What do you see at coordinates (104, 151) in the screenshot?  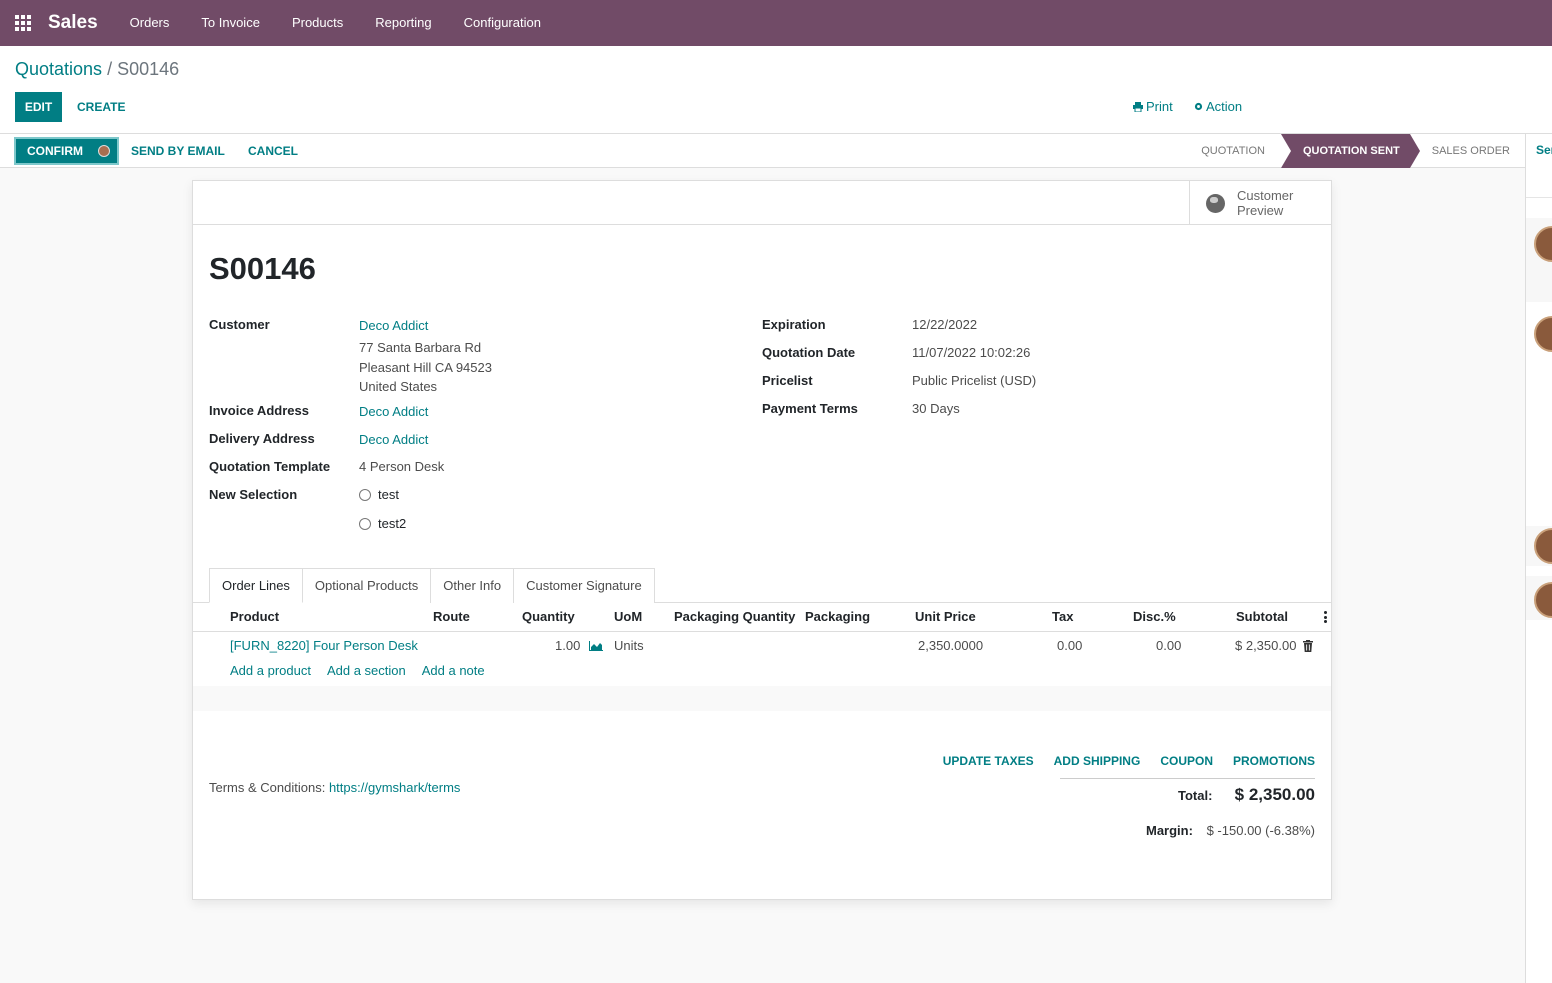 I see `avatar` at bounding box center [104, 151].